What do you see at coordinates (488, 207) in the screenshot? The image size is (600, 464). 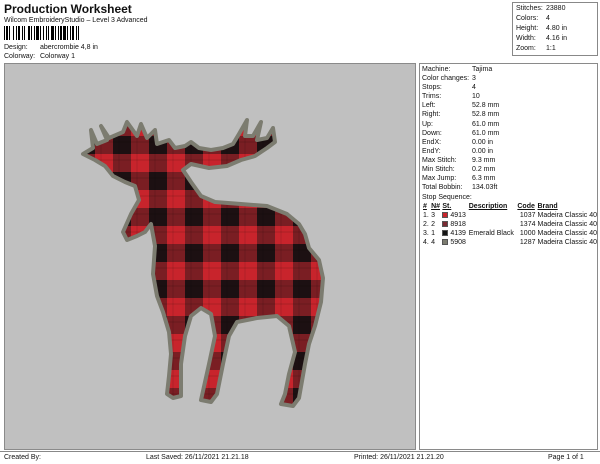 I see `col-description-header: Description` at bounding box center [488, 207].